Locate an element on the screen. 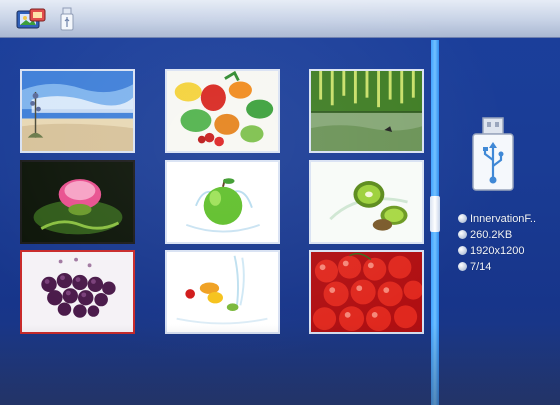 The width and height of the screenshot is (560, 405). file-info-panel: InnervationF.. 260.2KB 1920x1200 7/14 is located at coordinates (508, 243).